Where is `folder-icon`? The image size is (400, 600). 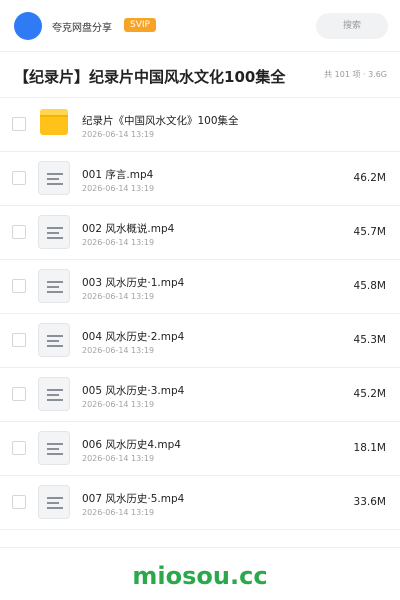 folder-icon is located at coordinates (54, 122).